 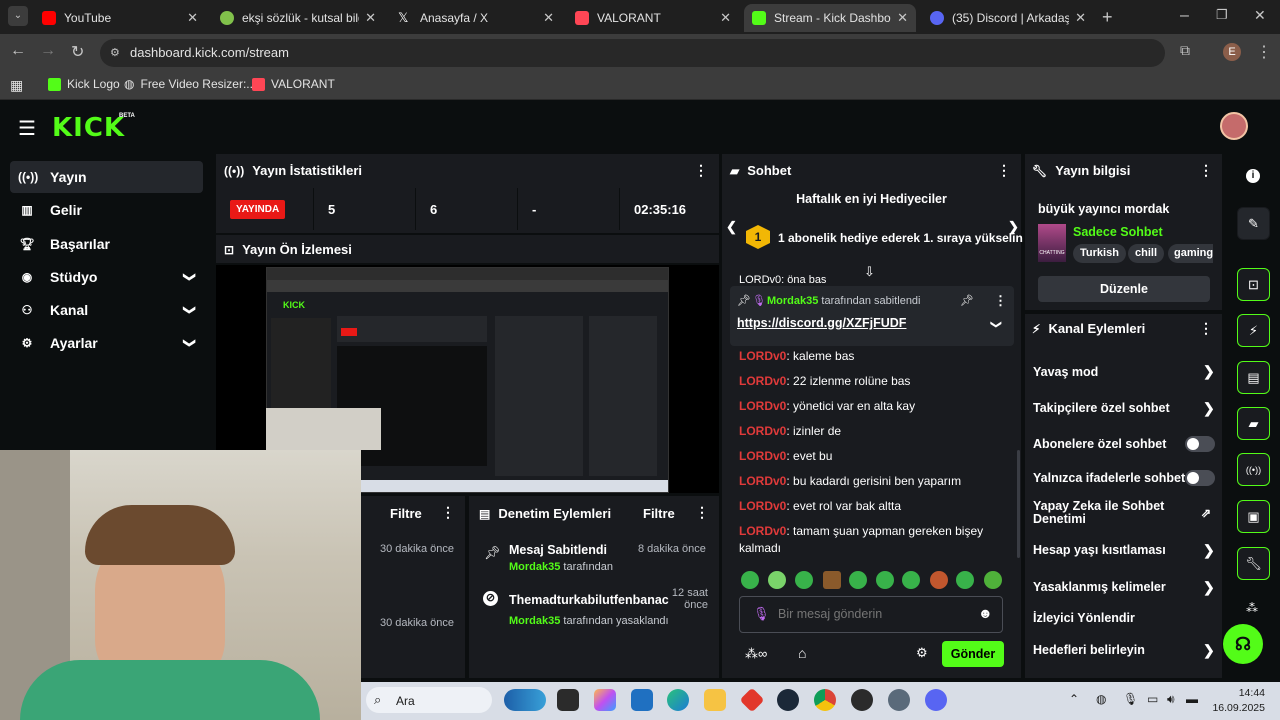 What do you see at coordinates (973, 654) in the screenshot?
I see `send-button: Gönder` at bounding box center [973, 654].